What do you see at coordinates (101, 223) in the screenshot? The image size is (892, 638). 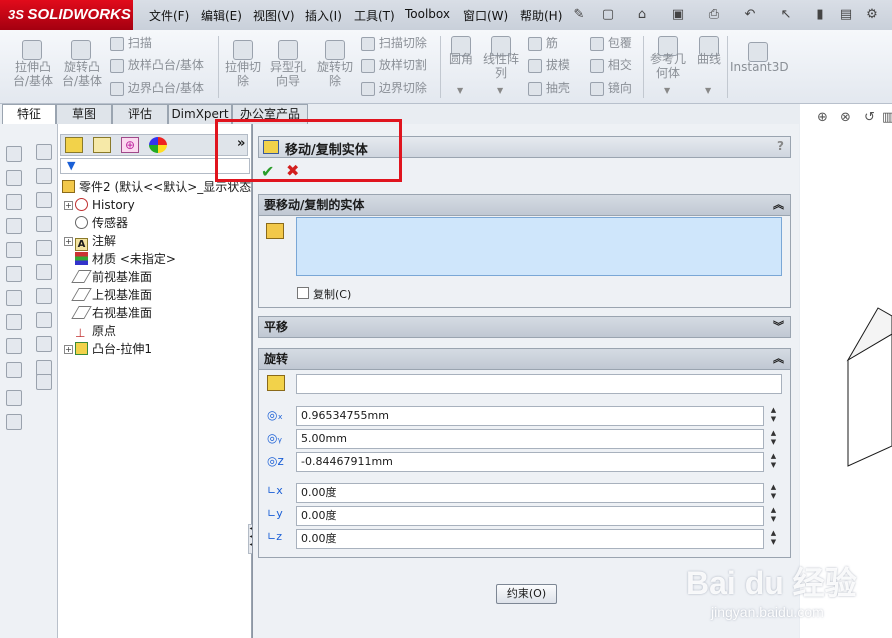 I see `tree-item-sensors: 传感器` at bounding box center [101, 223].